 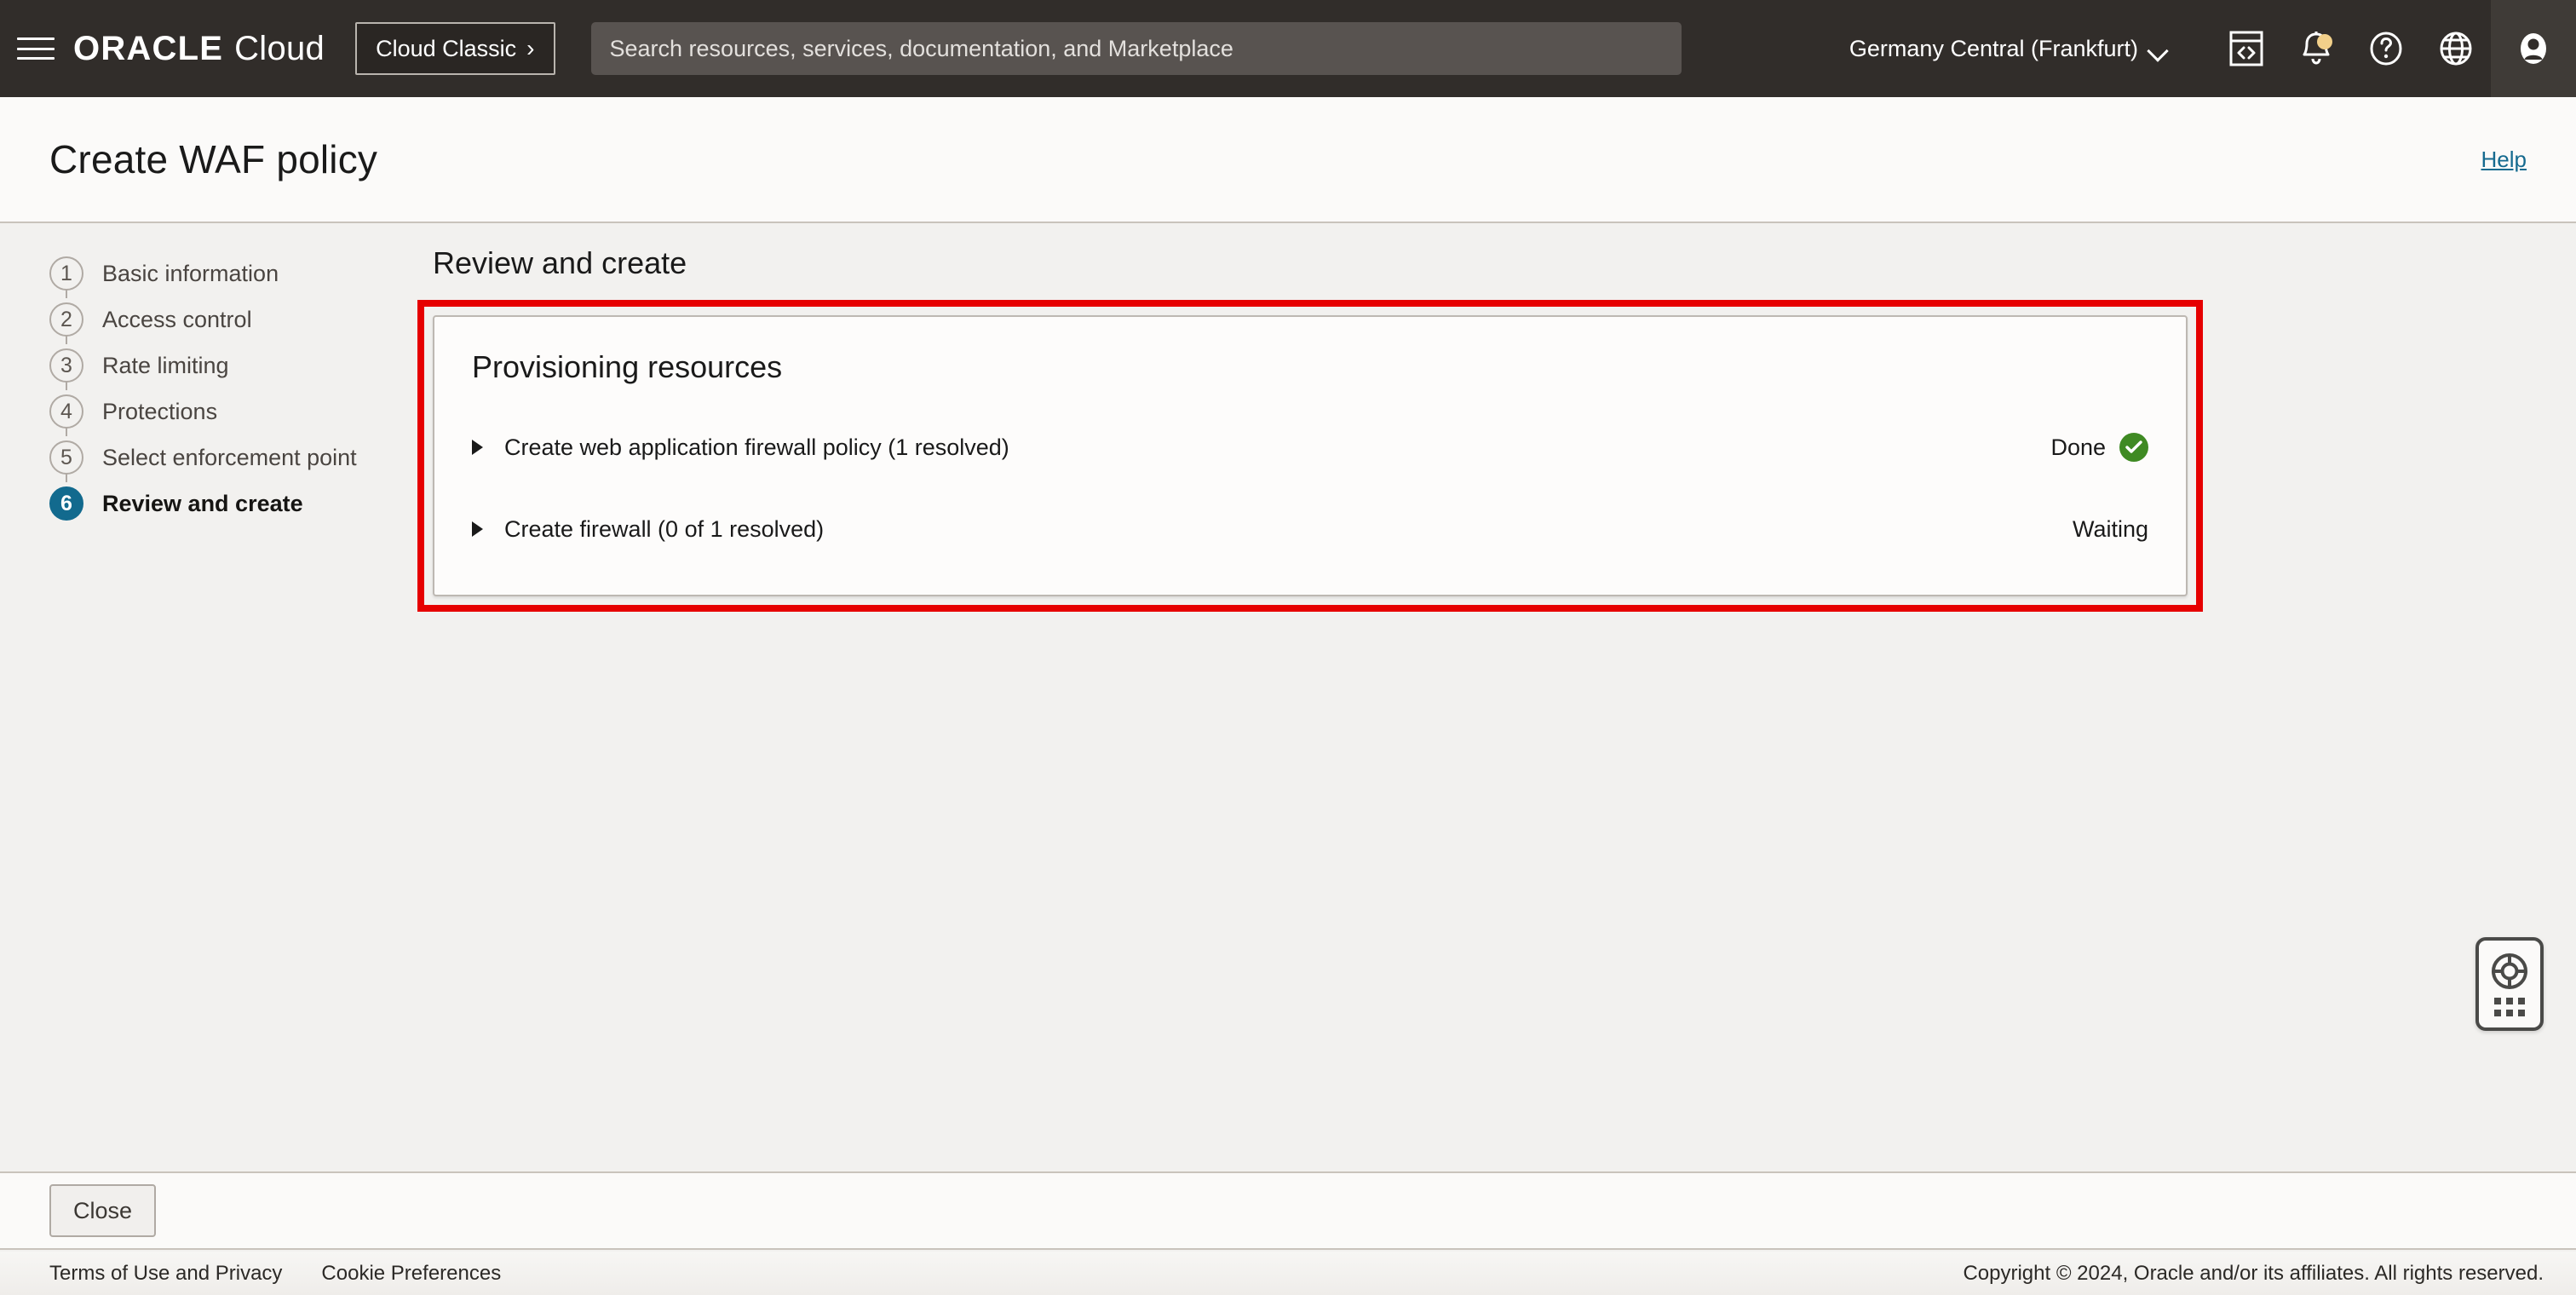 What do you see at coordinates (2456, 48) in the screenshot?
I see `language-globe-icon` at bounding box center [2456, 48].